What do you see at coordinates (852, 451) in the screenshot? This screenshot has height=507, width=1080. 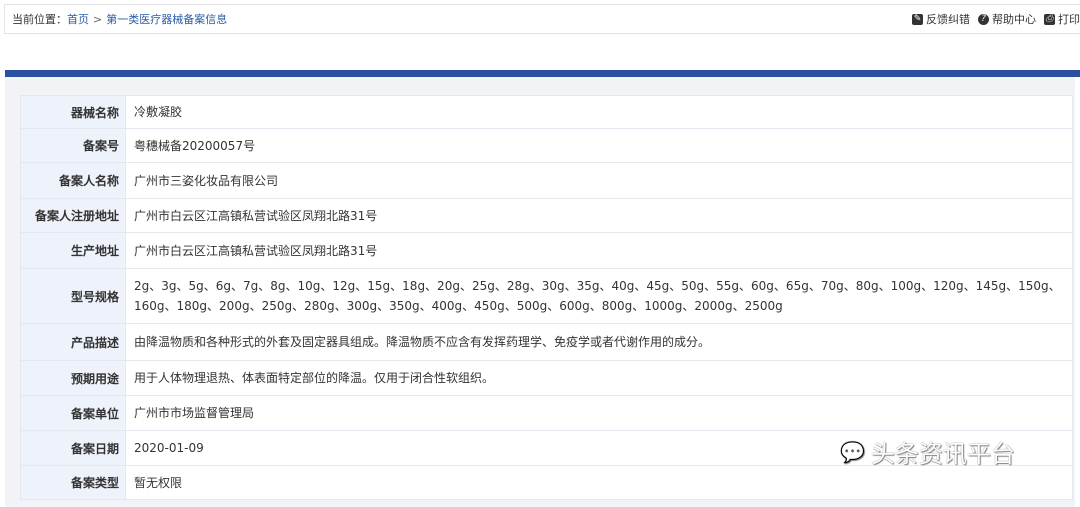 I see `wechat-icon: 💬` at bounding box center [852, 451].